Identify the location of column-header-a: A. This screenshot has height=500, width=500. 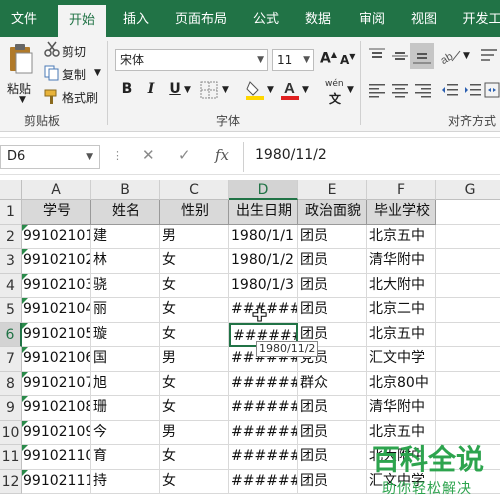
(56, 190).